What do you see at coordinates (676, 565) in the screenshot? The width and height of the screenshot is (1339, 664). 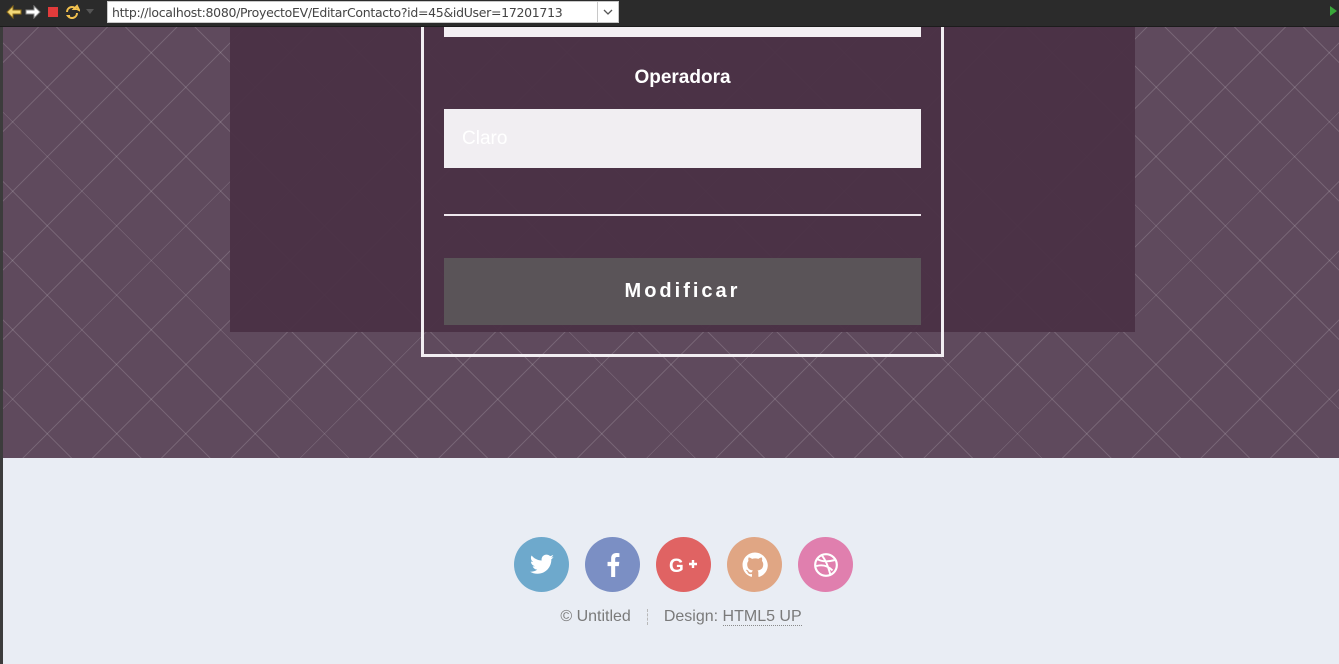 I see `svg-text: G` at bounding box center [676, 565].